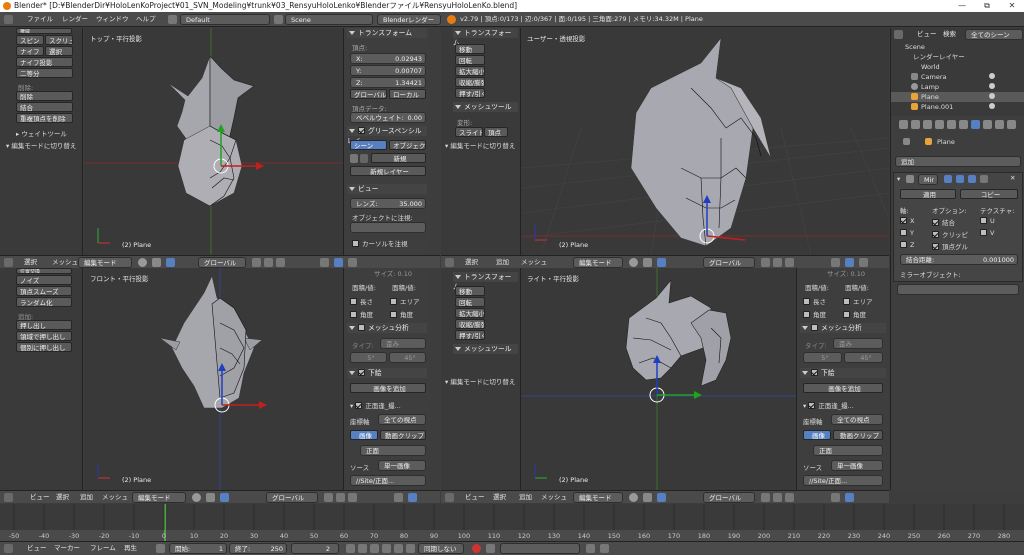 The width and height of the screenshot is (1024, 555). Describe the element at coordinates (403, 343) in the screenshot. I see `analysis-type-select: 歪み` at that location.